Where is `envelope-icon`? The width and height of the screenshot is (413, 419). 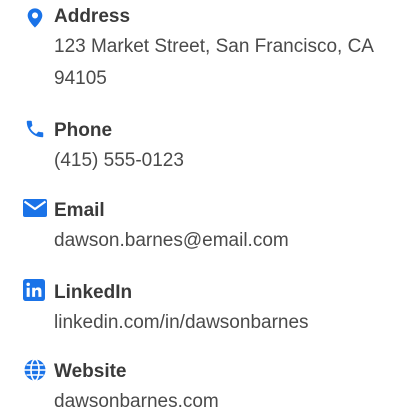
envelope-icon is located at coordinates (35, 208).